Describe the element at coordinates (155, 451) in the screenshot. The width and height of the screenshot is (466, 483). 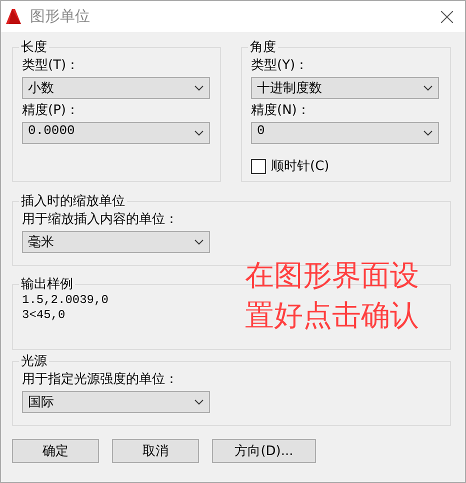
I see `dialog-button: 取消` at that location.